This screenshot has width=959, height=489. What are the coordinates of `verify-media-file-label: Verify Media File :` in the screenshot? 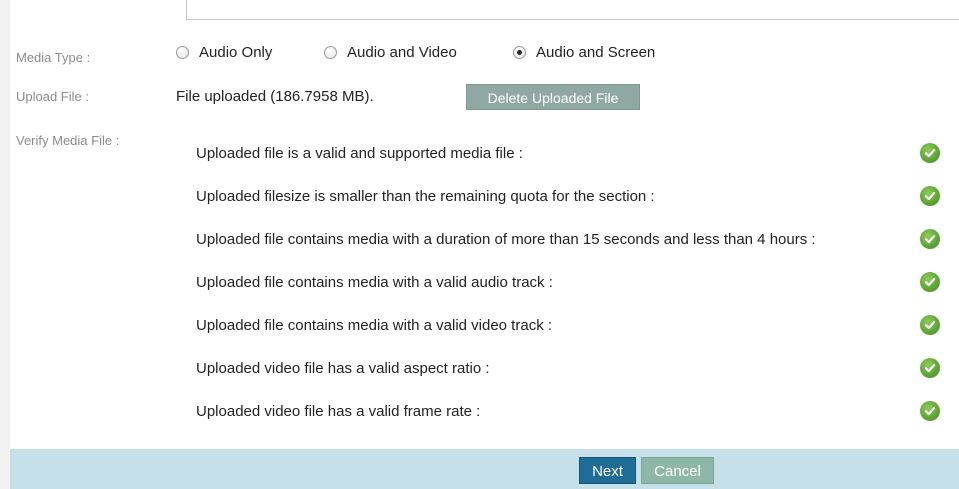 It's located at (68, 140).